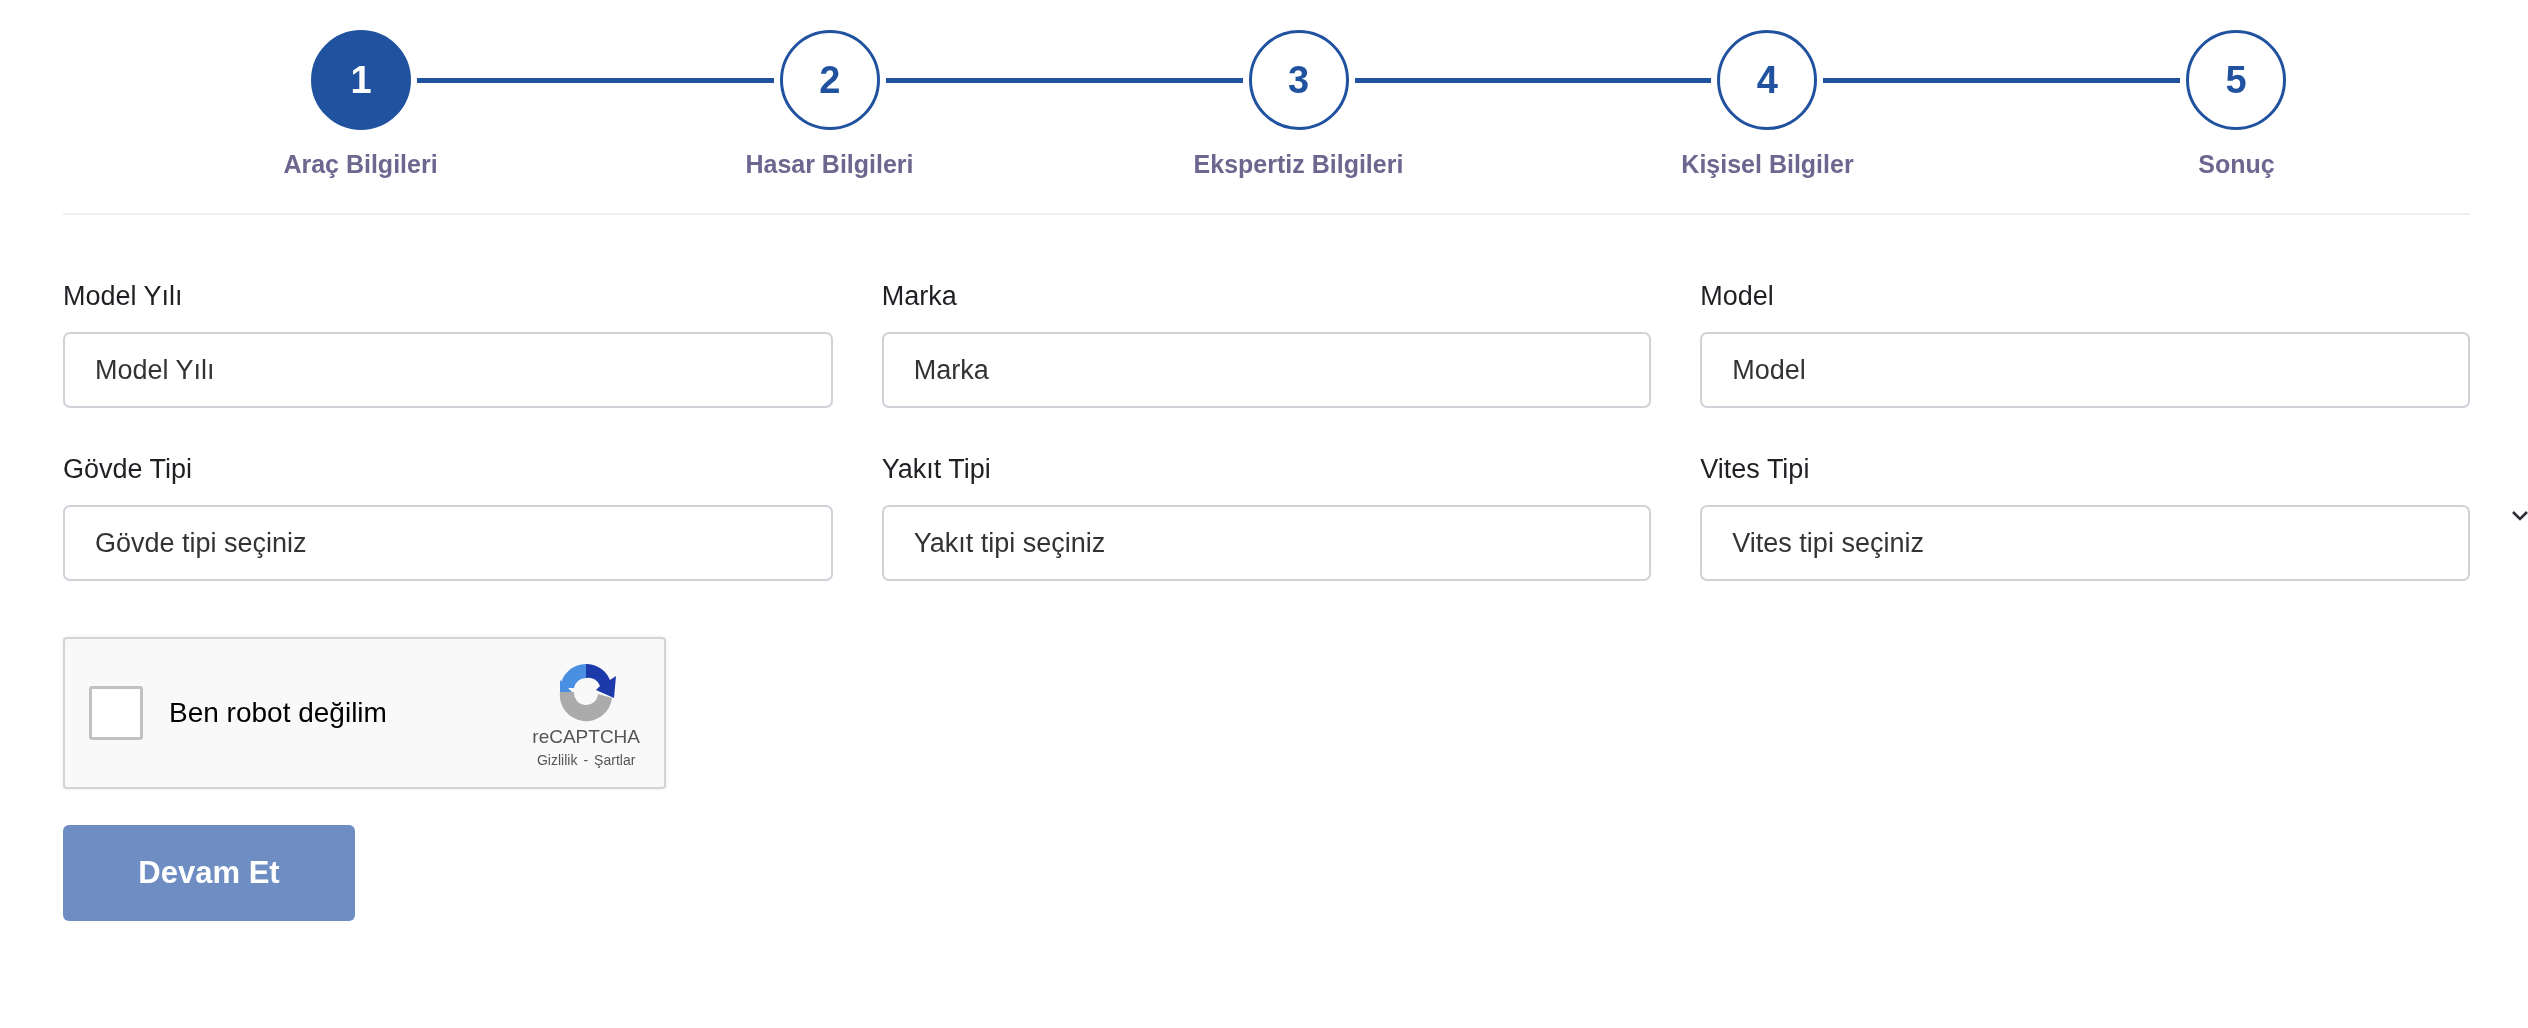  Describe the element at coordinates (2236, 80) in the screenshot. I see `step-circle: 5` at that location.